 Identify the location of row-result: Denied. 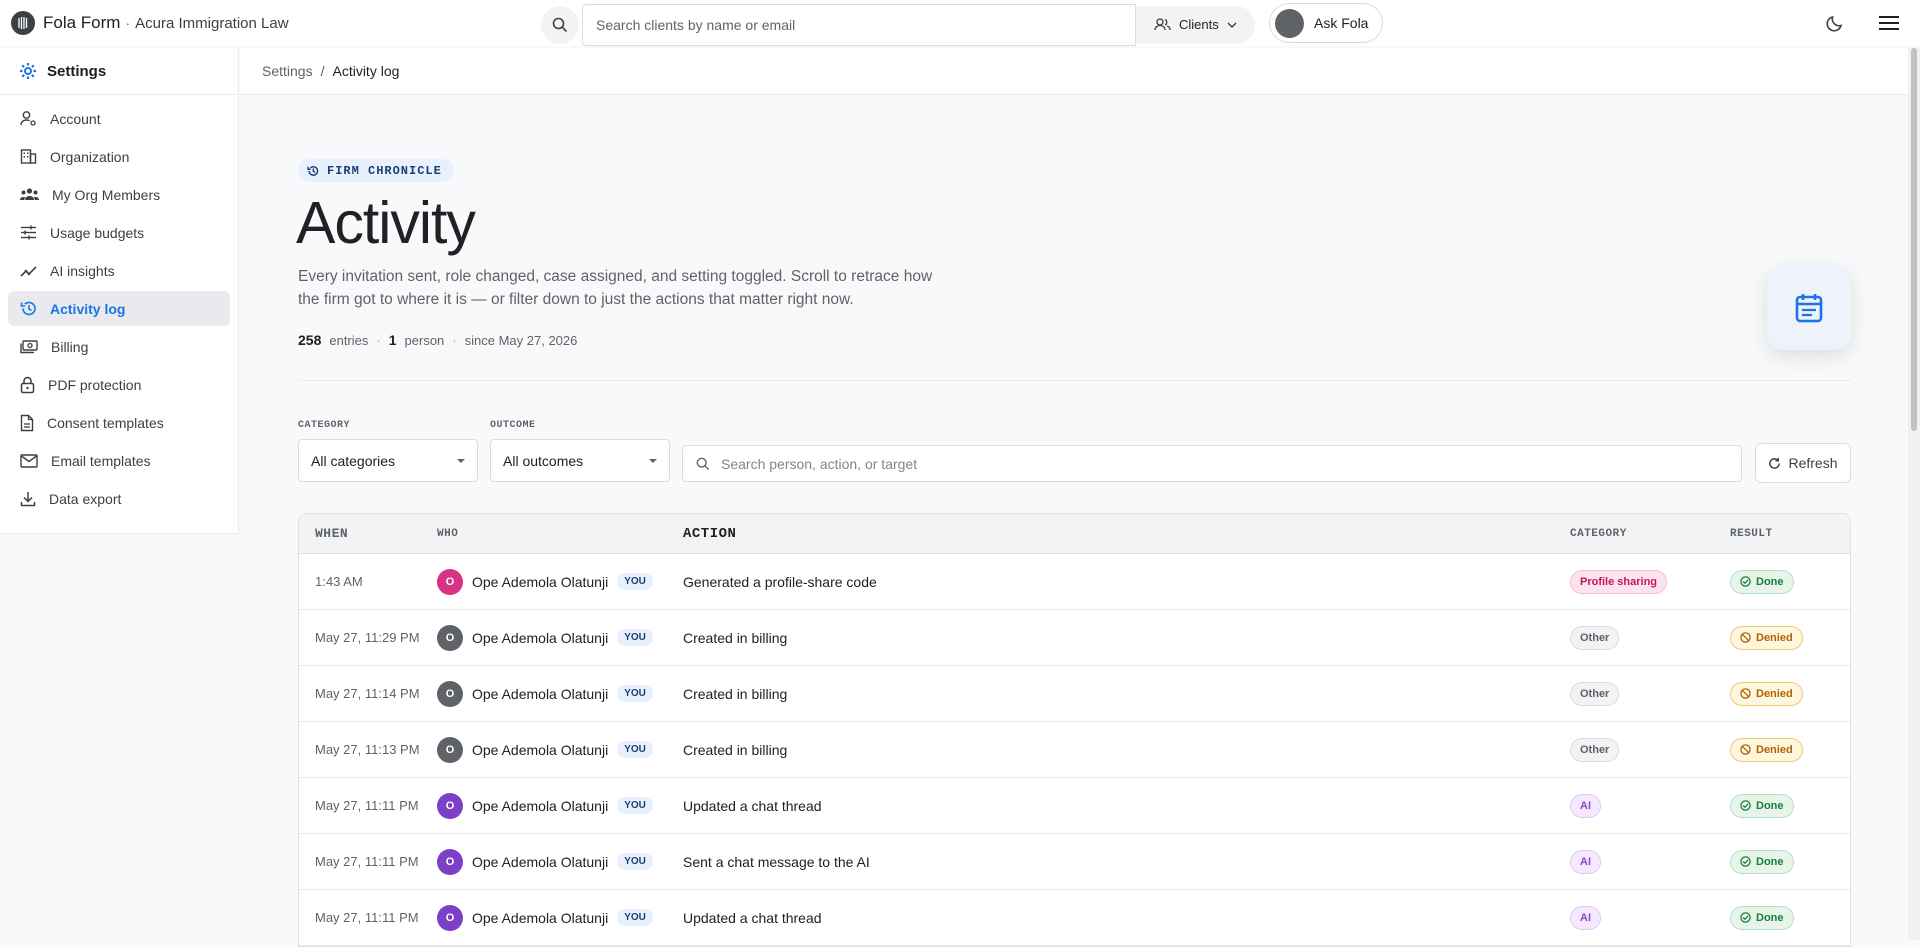
(1790, 749).